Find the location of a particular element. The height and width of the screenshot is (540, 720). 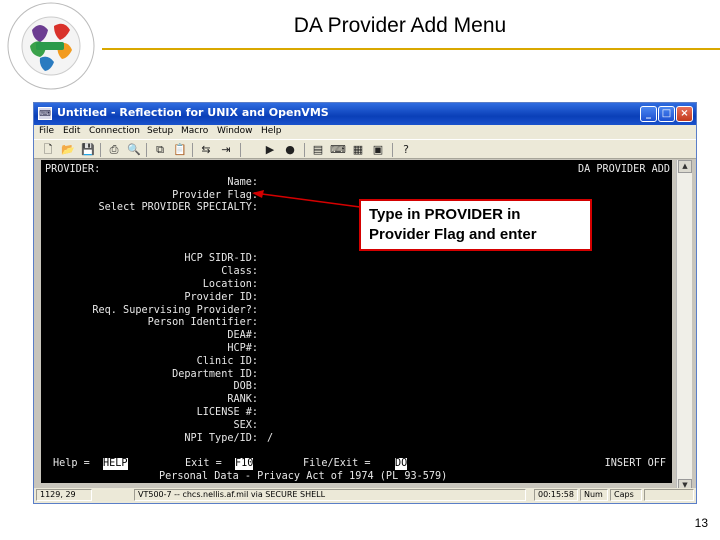

field-provider-id: Provider ID: is located at coordinates (221, 297).